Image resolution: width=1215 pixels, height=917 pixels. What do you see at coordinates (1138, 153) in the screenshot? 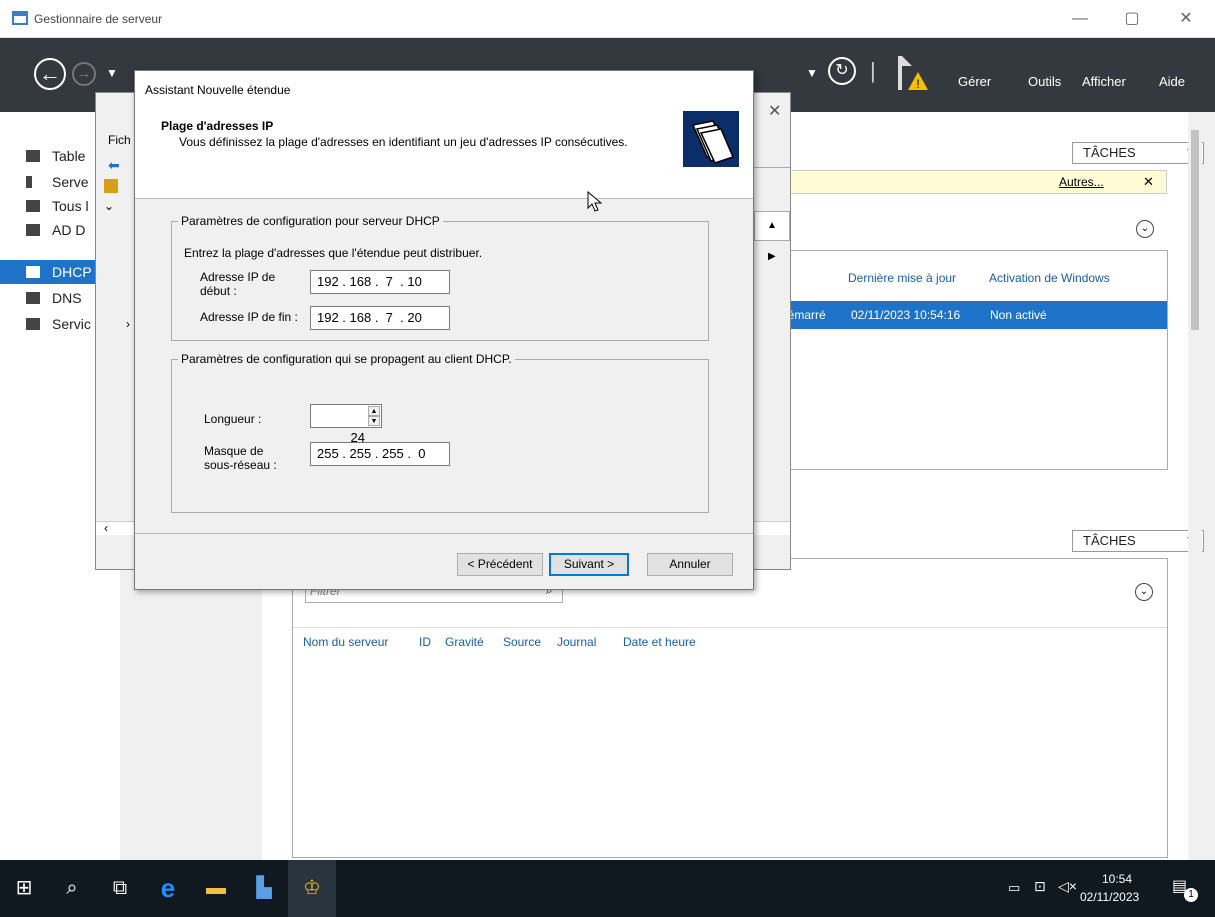
I see `tasks-dropdown-servers: TÂCHES▼` at bounding box center [1138, 153].